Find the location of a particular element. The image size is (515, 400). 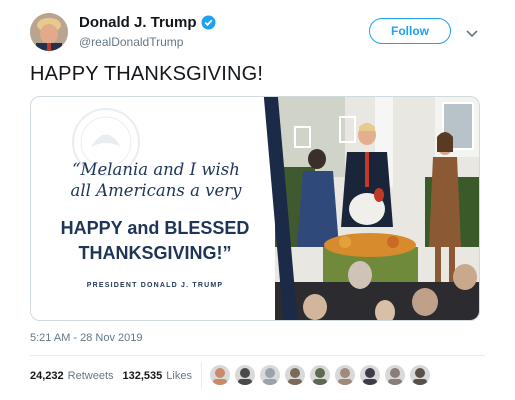

engagement-stats: 24,232 Retweets 132,535 Likes is located at coordinates (115, 376).